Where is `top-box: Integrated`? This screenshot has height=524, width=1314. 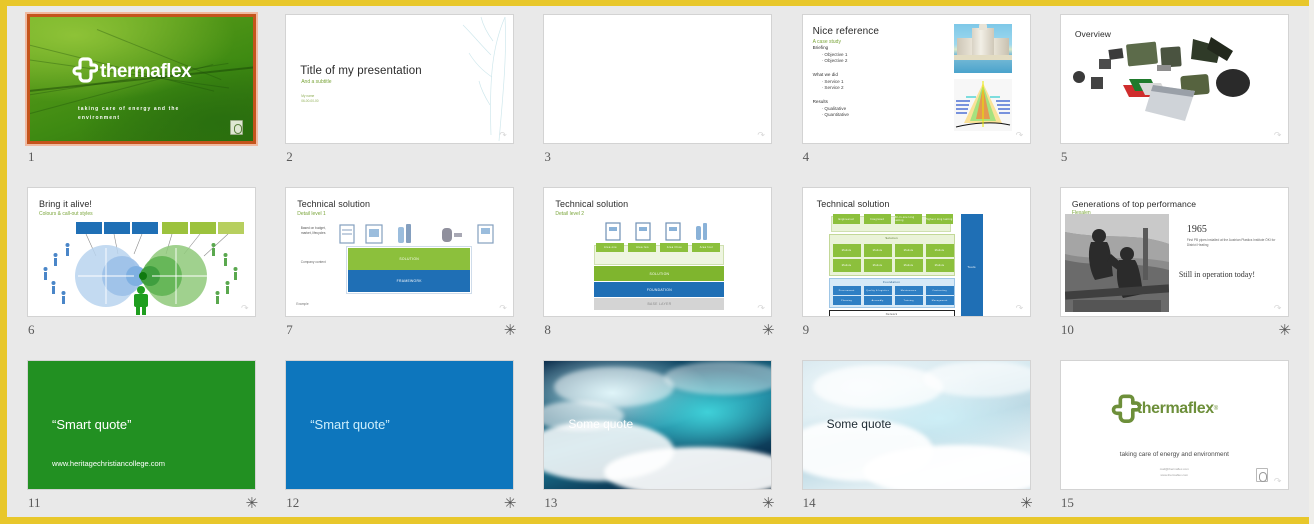 top-box: Integrated is located at coordinates (877, 219).